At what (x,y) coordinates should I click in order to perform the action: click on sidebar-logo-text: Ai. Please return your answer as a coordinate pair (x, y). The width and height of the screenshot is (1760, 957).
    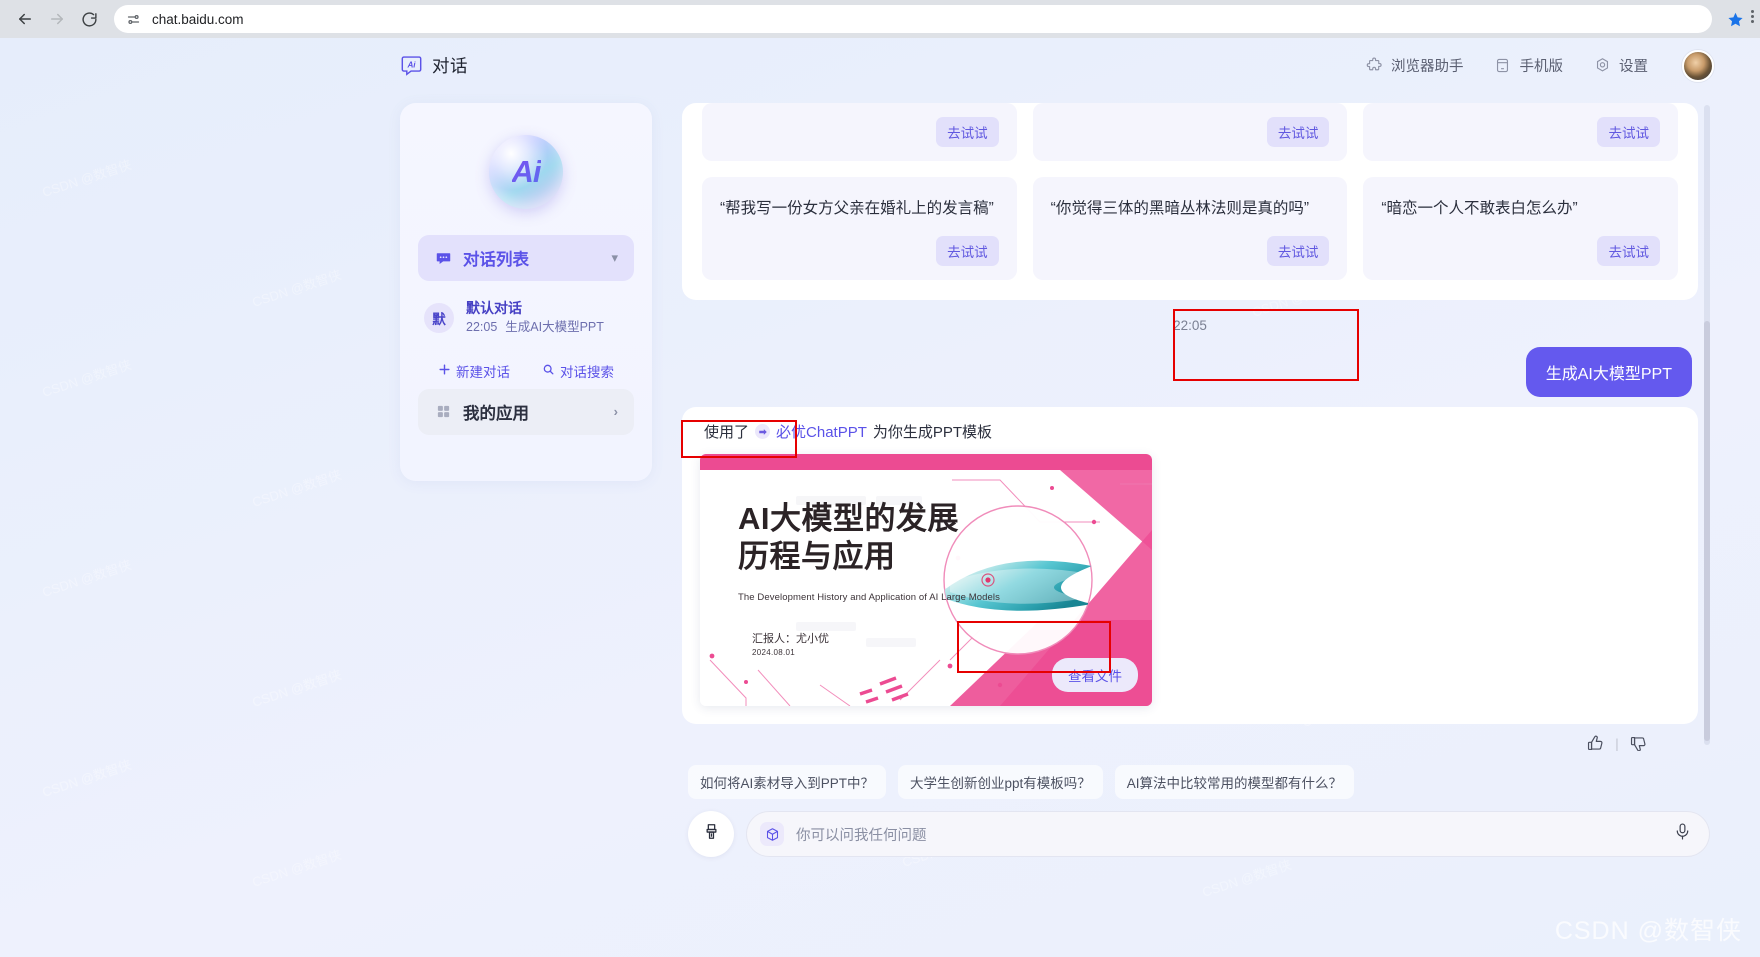
    Looking at the image, I should click on (526, 171).